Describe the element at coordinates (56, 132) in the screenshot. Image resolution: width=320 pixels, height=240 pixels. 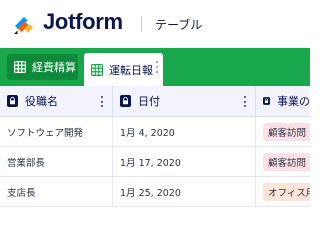
I see `table-cell-role: ソフトウェア開発` at that location.